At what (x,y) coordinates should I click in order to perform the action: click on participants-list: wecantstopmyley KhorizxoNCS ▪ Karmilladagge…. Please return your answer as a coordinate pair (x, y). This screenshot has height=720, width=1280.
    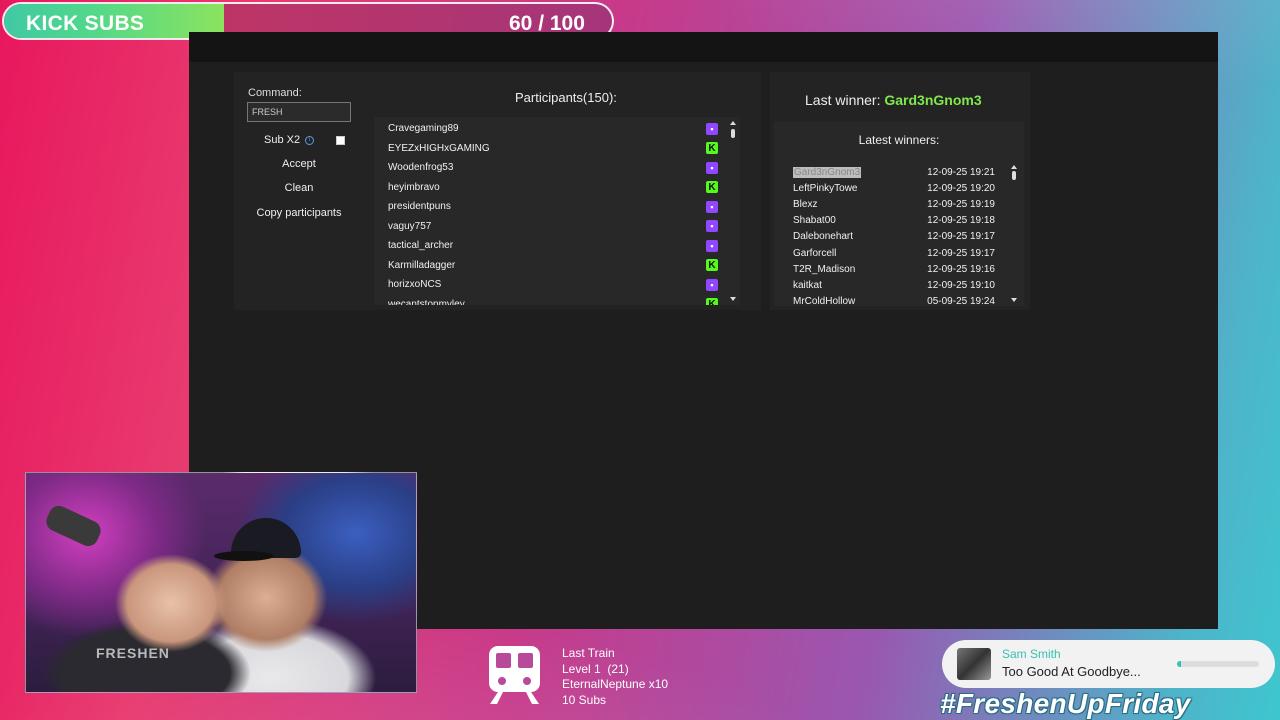
    Looking at the image, I should click on (557, 211).